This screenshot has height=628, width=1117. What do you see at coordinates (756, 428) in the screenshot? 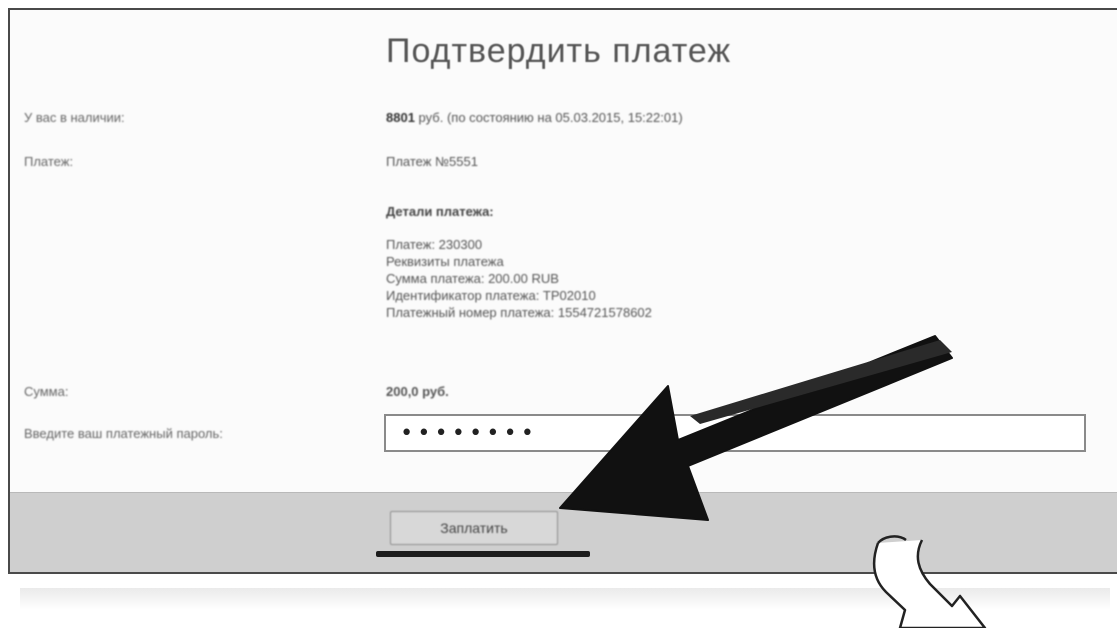
I see `pointer-arrow-icon` at bounding box center [756, 428].